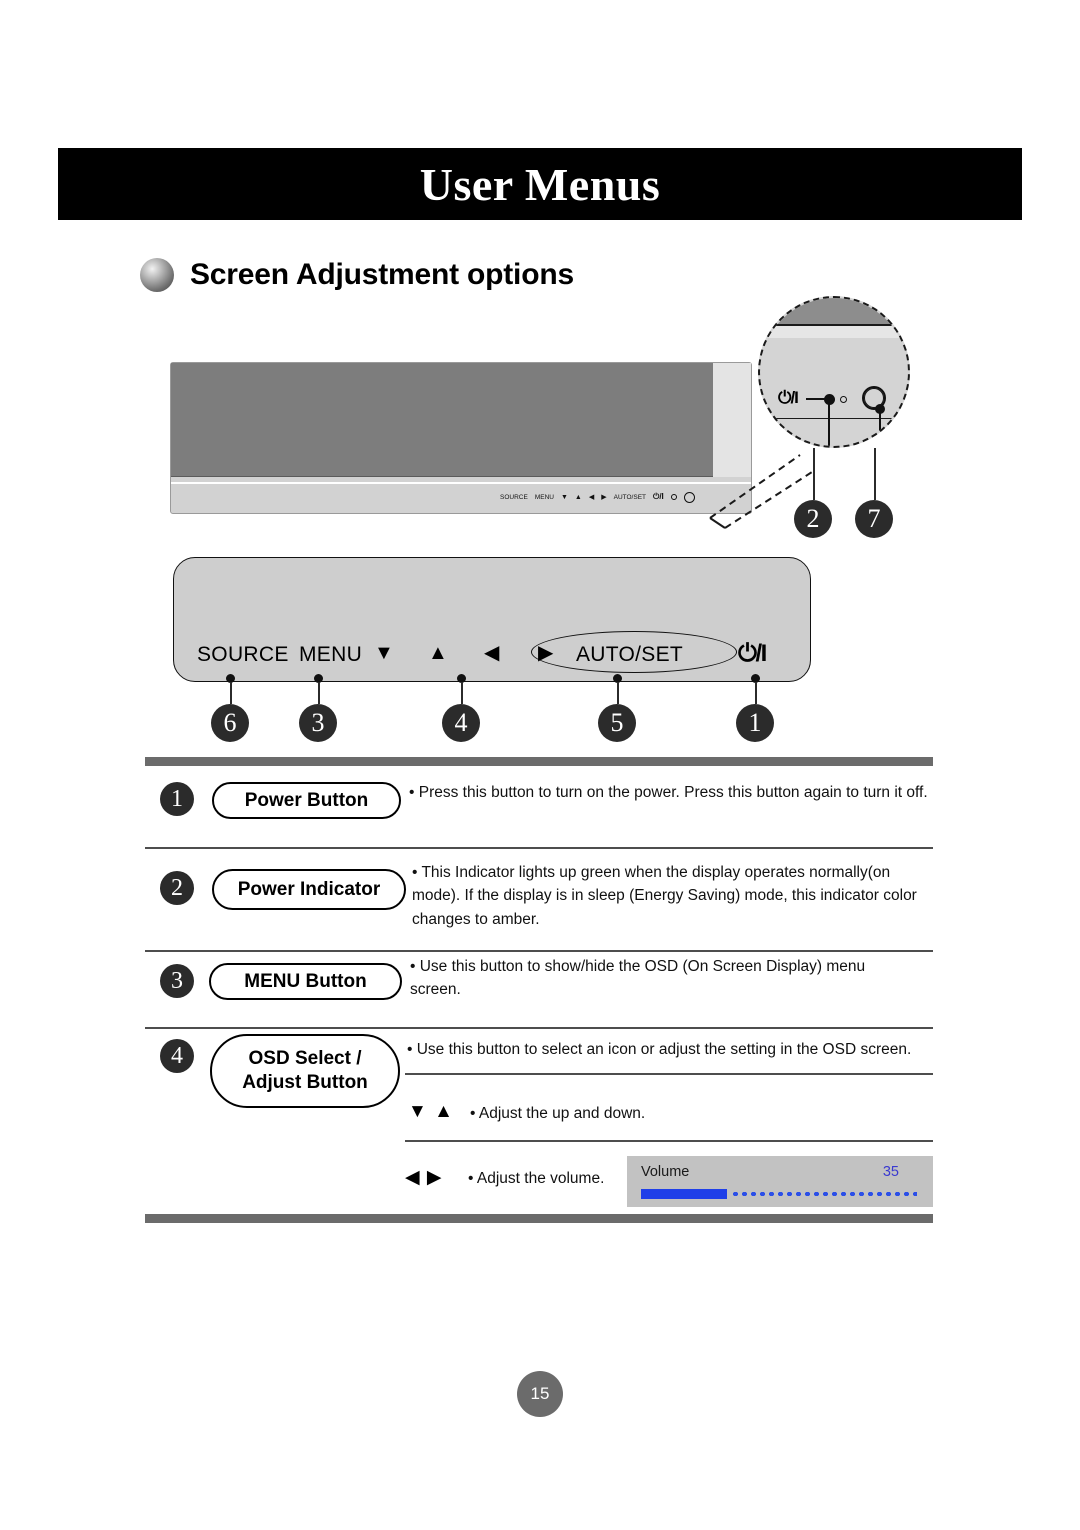  I want to click on monitor-screen-side-panel, so click(732, 420).